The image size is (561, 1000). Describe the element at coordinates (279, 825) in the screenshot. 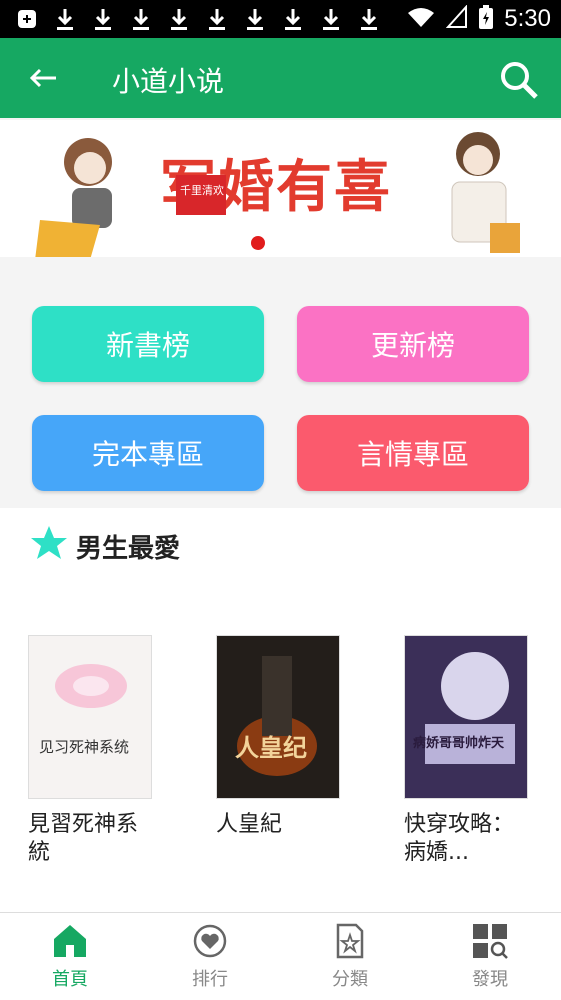

I see `book-title: 人皇紀` at that location.